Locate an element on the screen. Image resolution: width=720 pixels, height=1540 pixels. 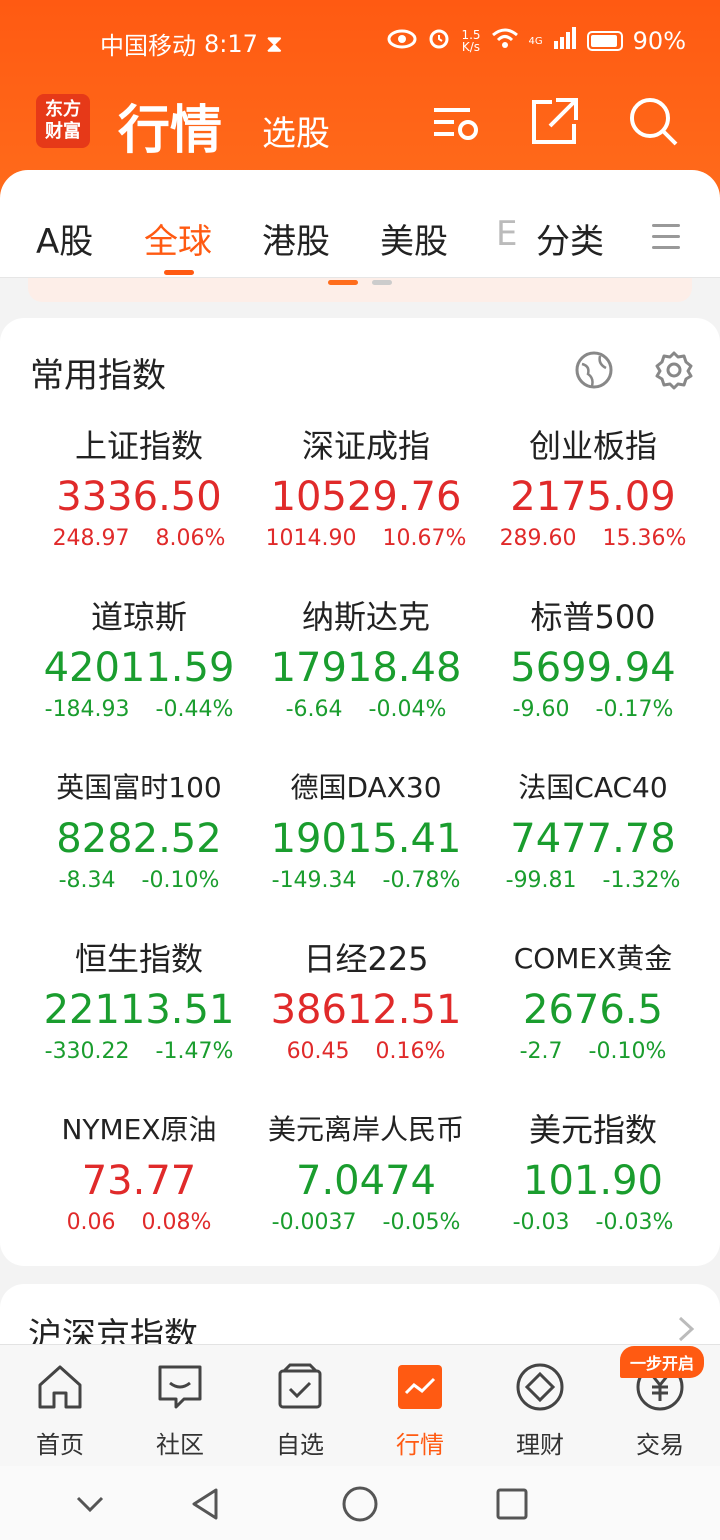
system-nav-bar is located at coordinates (360, 1503).